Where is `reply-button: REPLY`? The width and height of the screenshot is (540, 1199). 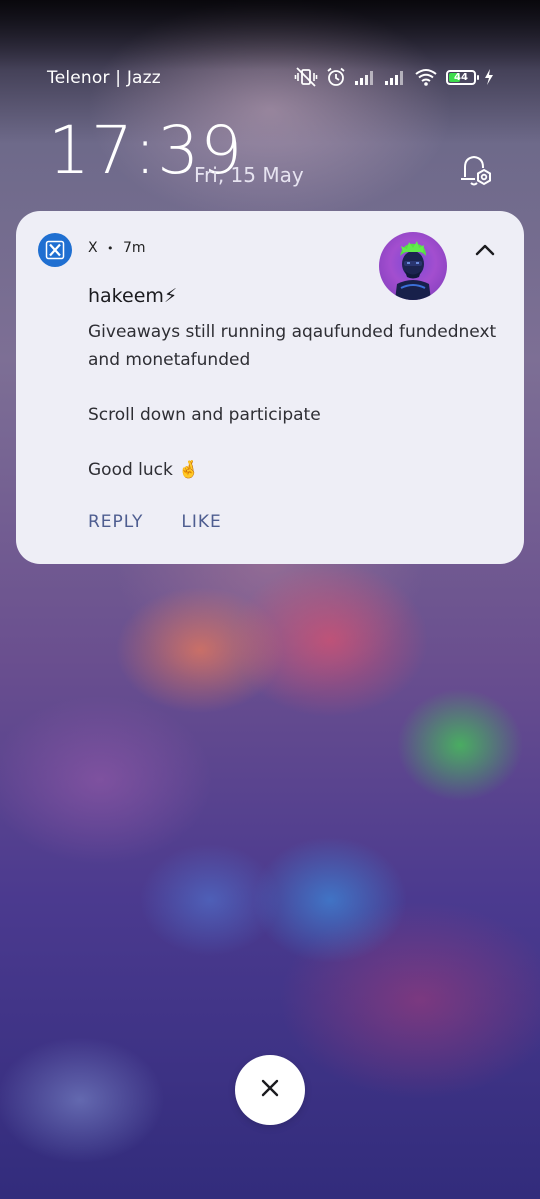 reply-button: REPLY is located at coordinates (115, 522).